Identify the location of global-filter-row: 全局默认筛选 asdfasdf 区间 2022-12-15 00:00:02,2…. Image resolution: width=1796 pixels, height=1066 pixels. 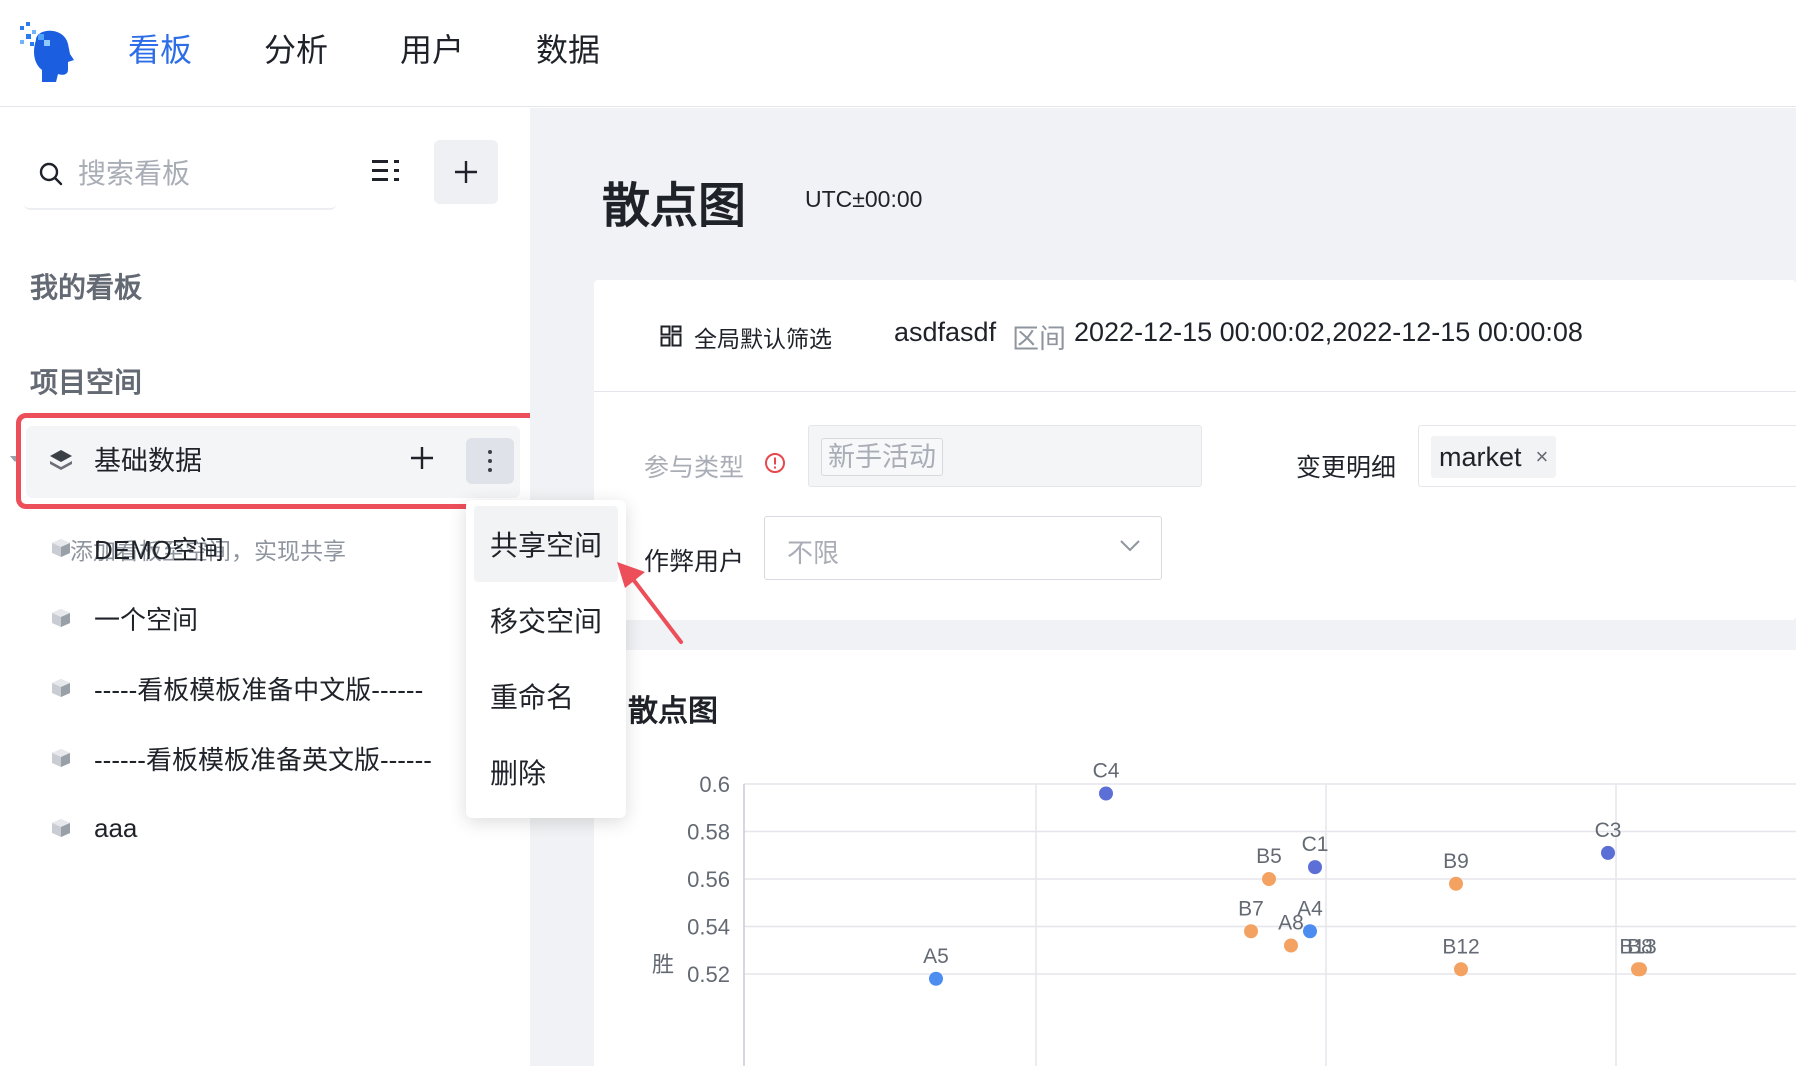
(1195, 336).